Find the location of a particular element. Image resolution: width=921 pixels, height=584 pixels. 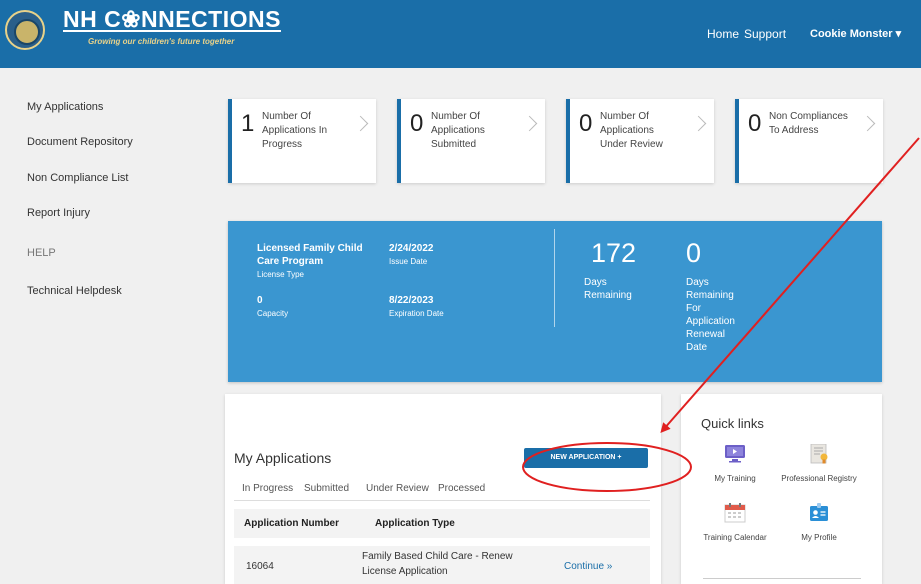

quick-links-divider is located at coordinates (782, 578).